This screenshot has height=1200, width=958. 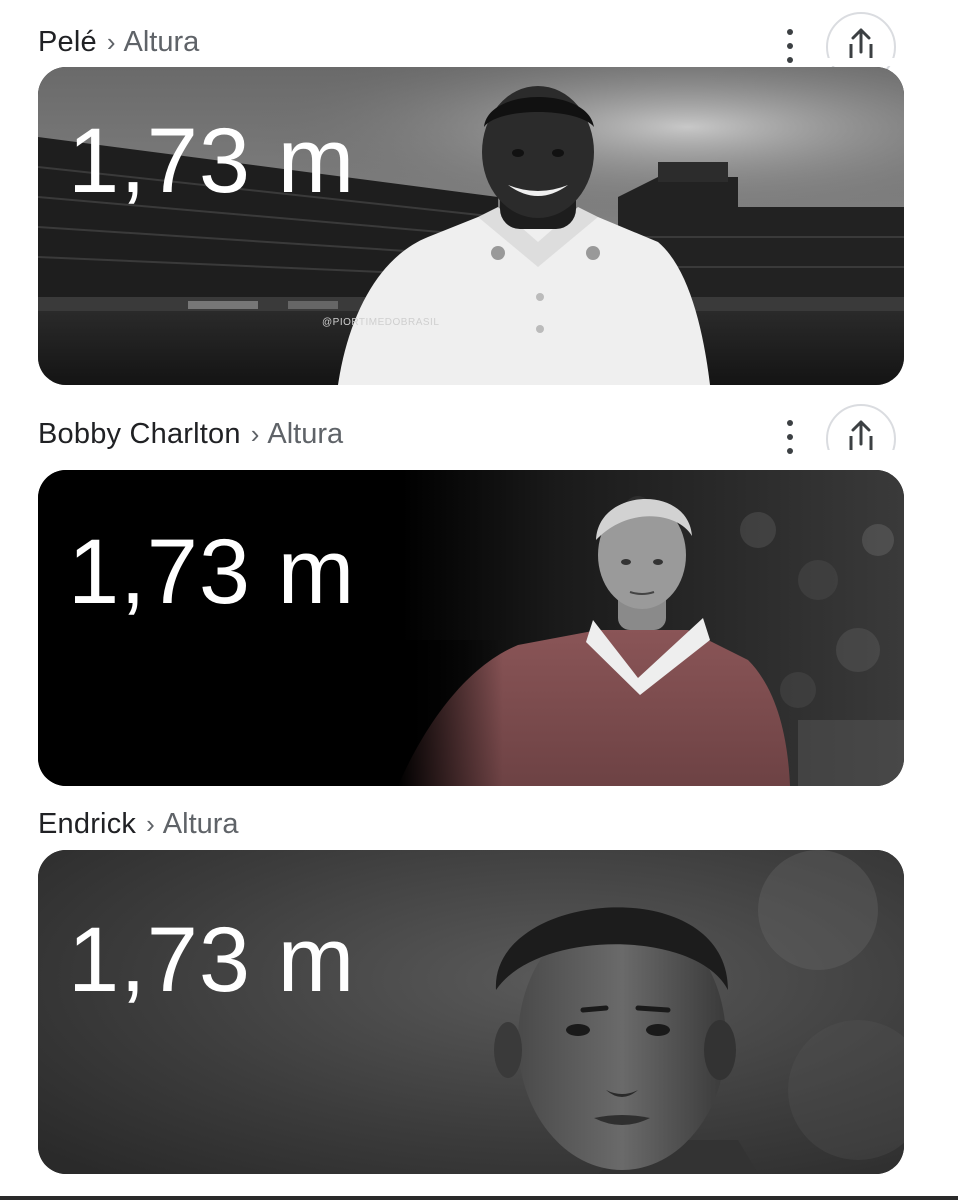 I want to click on entity-name: Endrick, so click(x=87, y=824).